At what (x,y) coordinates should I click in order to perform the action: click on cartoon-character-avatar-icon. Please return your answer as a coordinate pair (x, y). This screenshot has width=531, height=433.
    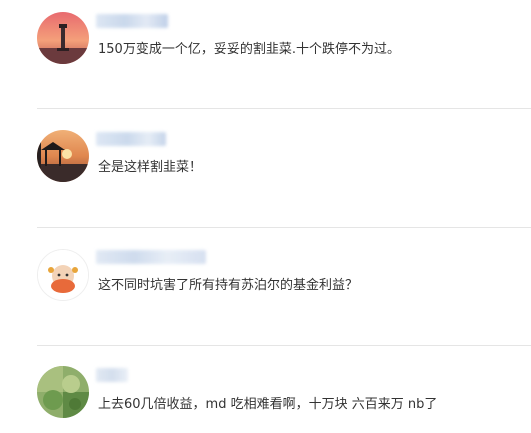
    Looking at the image, I should click on (63, 275).